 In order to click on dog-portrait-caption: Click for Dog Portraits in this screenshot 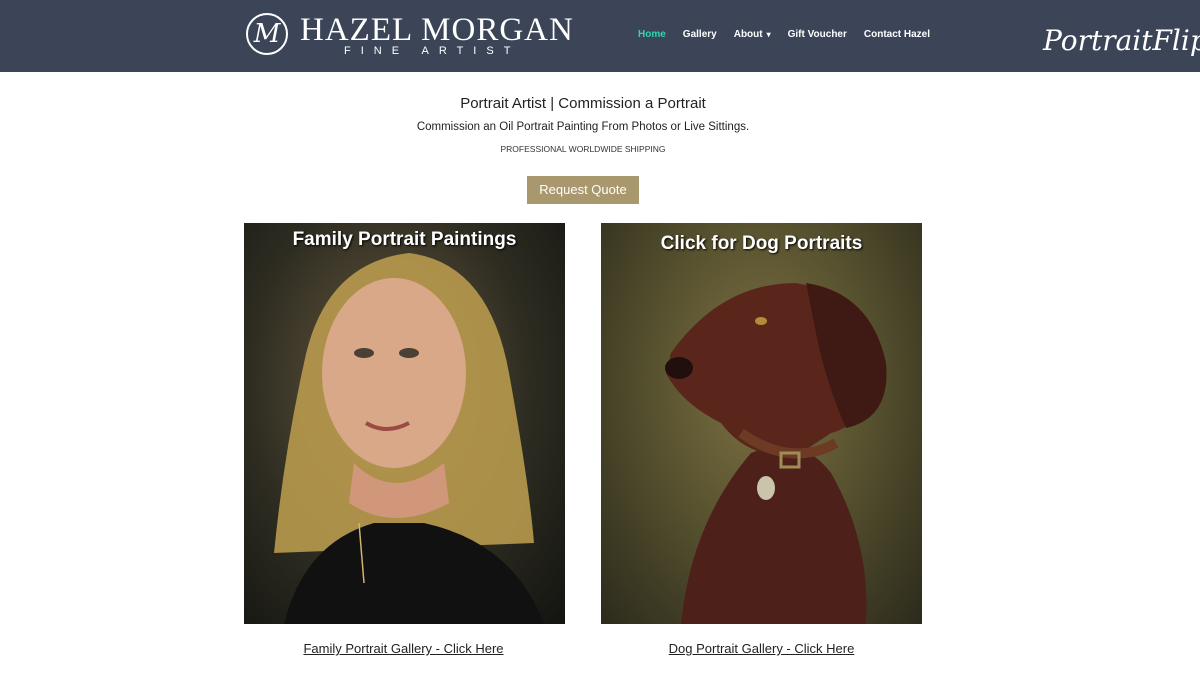, I will do `click(761, 243)`.